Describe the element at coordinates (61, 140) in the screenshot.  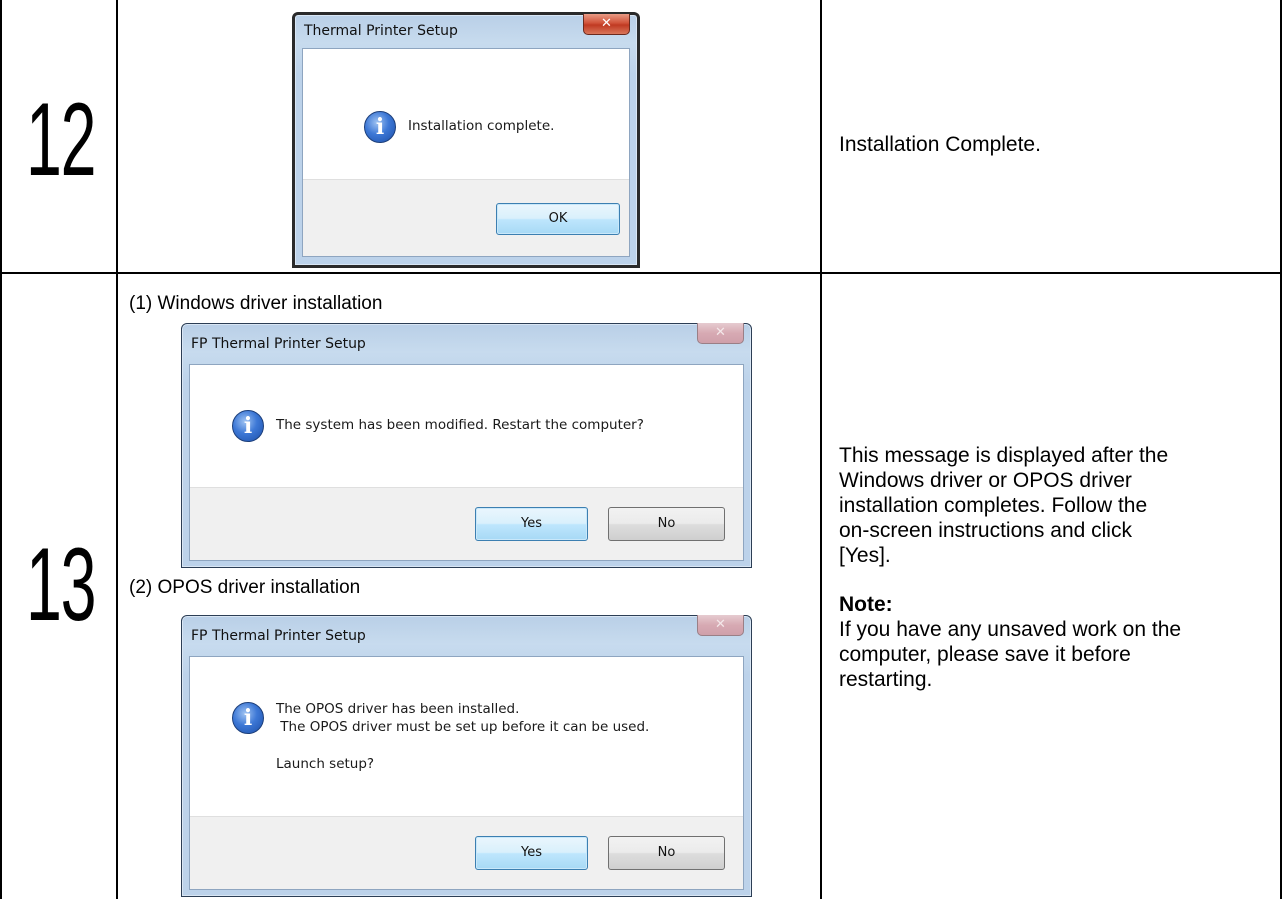
I see `step-number-12: 12` at that location.